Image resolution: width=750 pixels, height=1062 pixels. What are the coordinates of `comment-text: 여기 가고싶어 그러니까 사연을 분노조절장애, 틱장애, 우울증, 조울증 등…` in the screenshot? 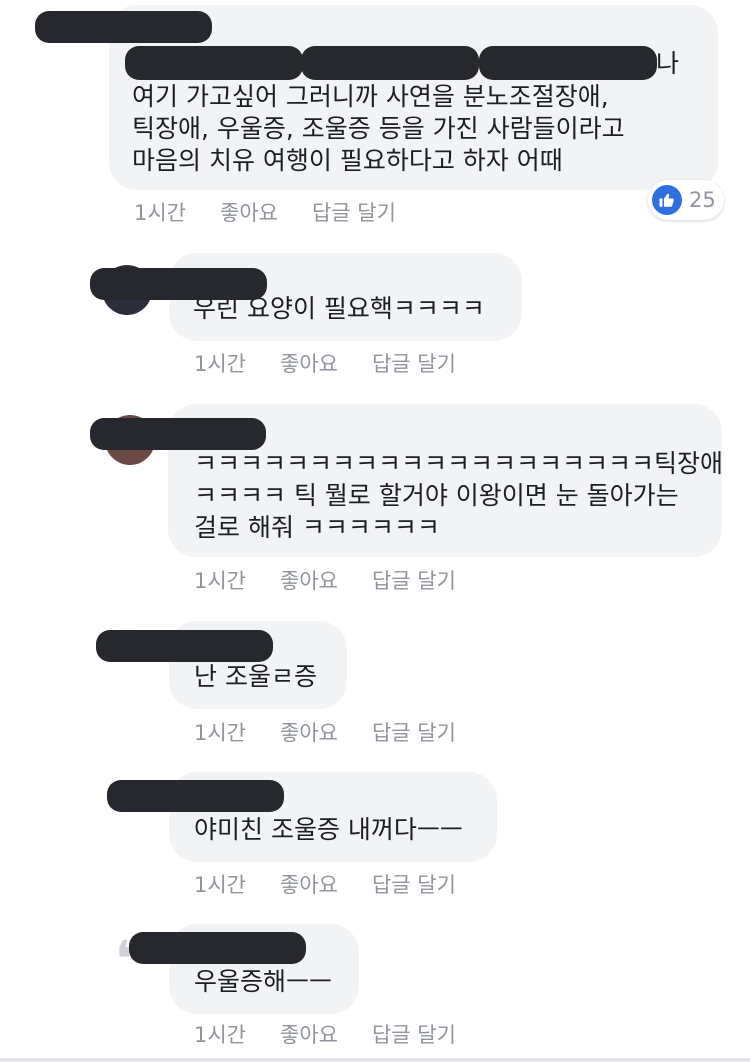 It's located at (378, 128).